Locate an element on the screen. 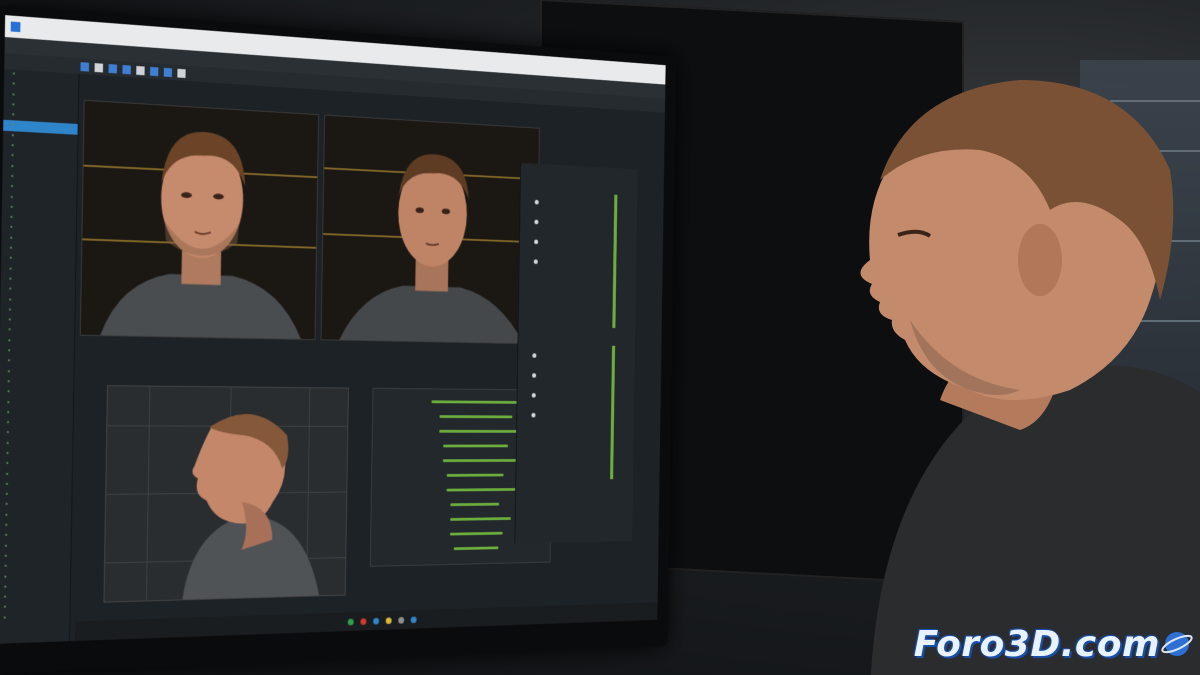 The height and width of the screenshot is (675, 1200). front-viewport-right is located at coordinates (430, 229).